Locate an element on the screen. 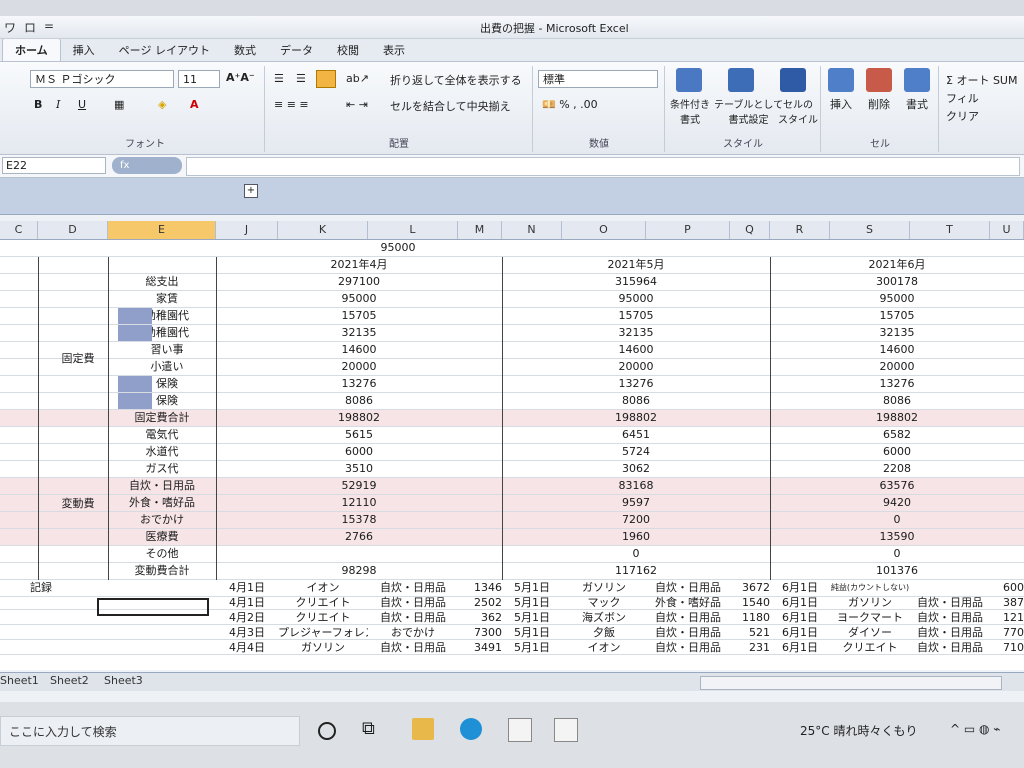 The width and height of the screenshot is (1024, 768). total-label: 総支出 is located at coordinates (162, 282).